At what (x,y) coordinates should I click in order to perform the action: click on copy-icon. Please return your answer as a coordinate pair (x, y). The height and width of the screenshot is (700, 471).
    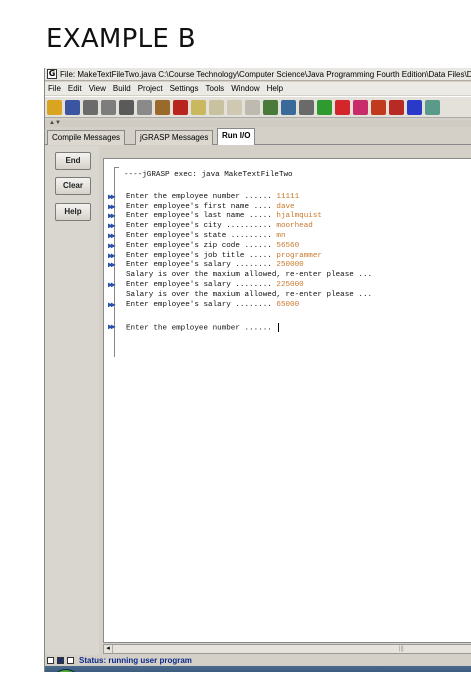
    Looking at the image, I should click on (144, 107).